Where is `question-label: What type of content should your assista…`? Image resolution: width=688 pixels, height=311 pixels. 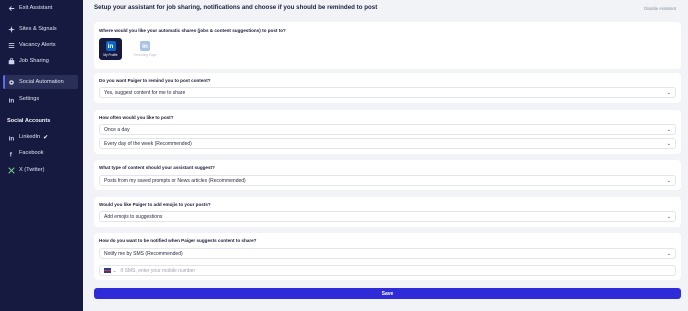
question-label: What type of content should your assista… is located at coordinates (157, 167).